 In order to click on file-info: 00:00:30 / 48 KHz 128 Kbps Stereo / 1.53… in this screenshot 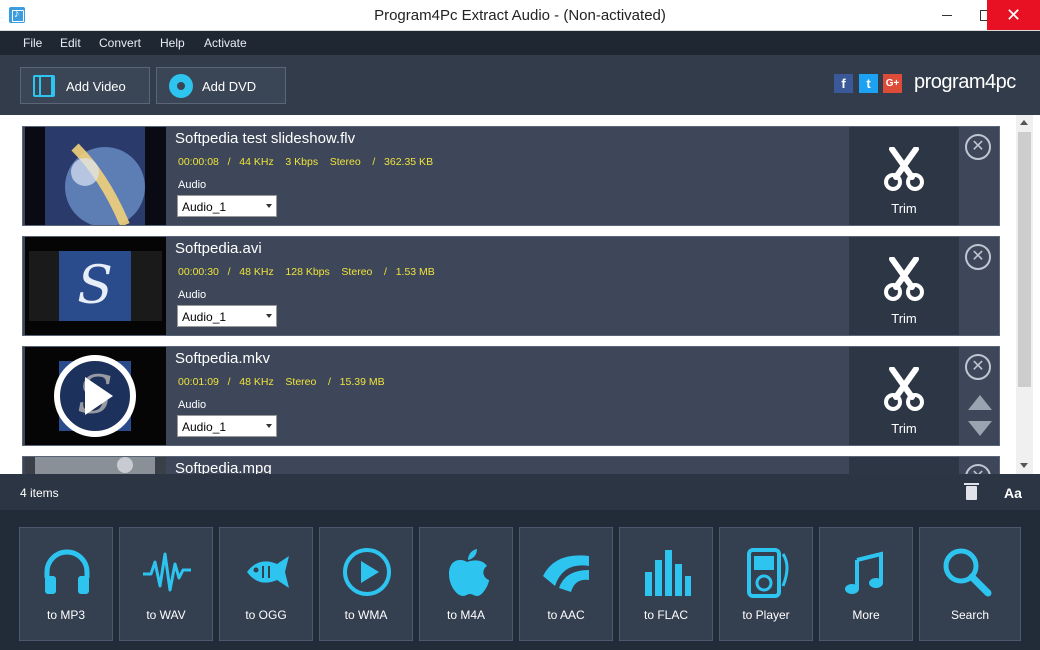, I will do `click(306, 272)`.